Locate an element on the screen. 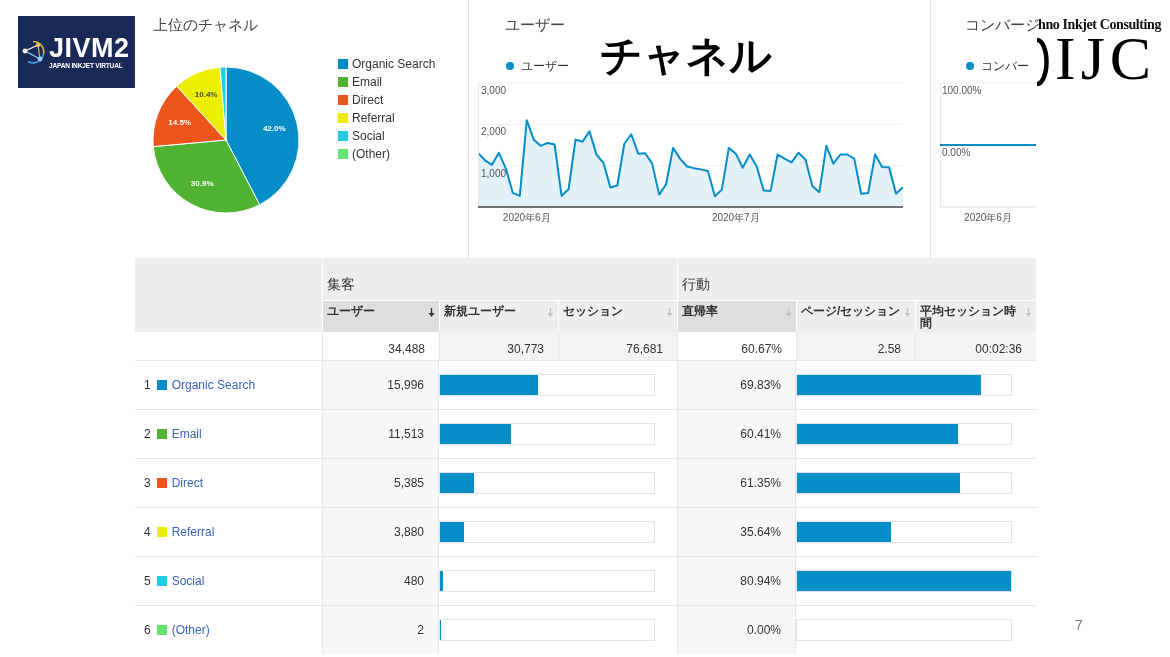 The image size is (1170, 657). legend-label: Email is located at coordinates (367, 82).